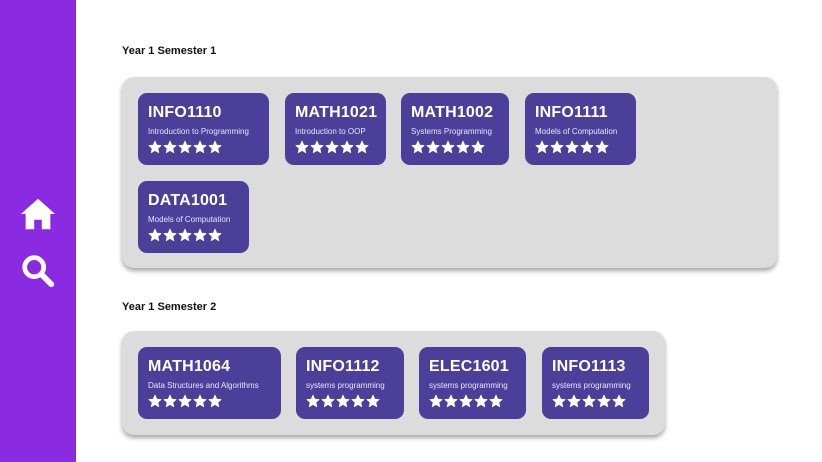 Image resolution: width=822 pixels, height=462 pixels. I want to click on semester-1-title: Year 1 Semester 1, so click(169, 51).